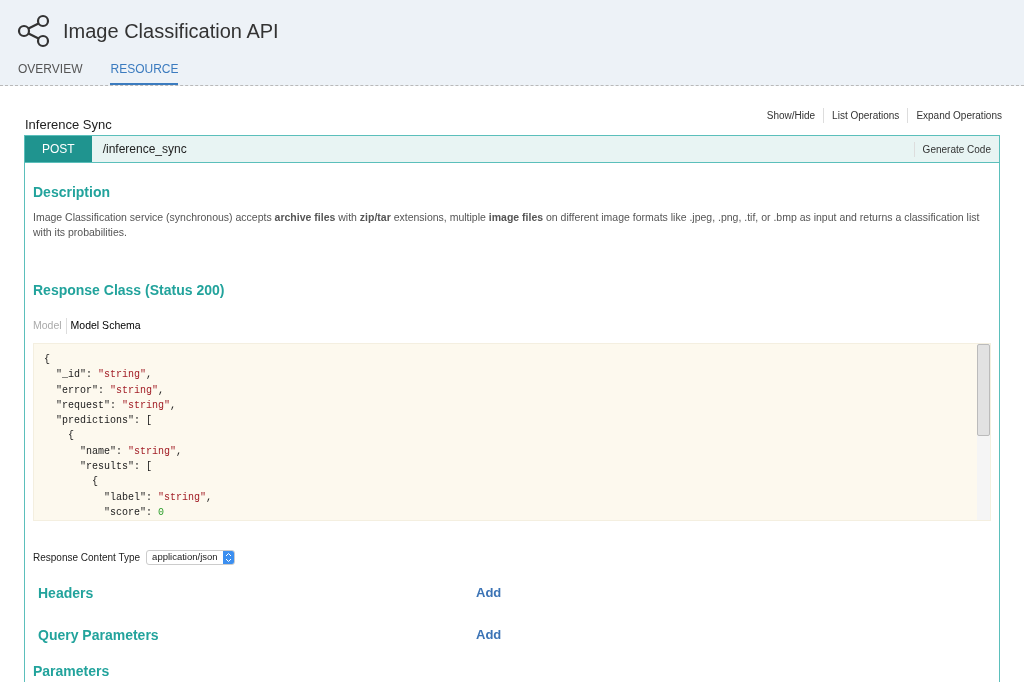 This screenshot has height=682, width=1024. What do you see at coordinates (72, 671) in the screenshot?
I see `section-heading: Parameters` at bounding box center [72, 671].